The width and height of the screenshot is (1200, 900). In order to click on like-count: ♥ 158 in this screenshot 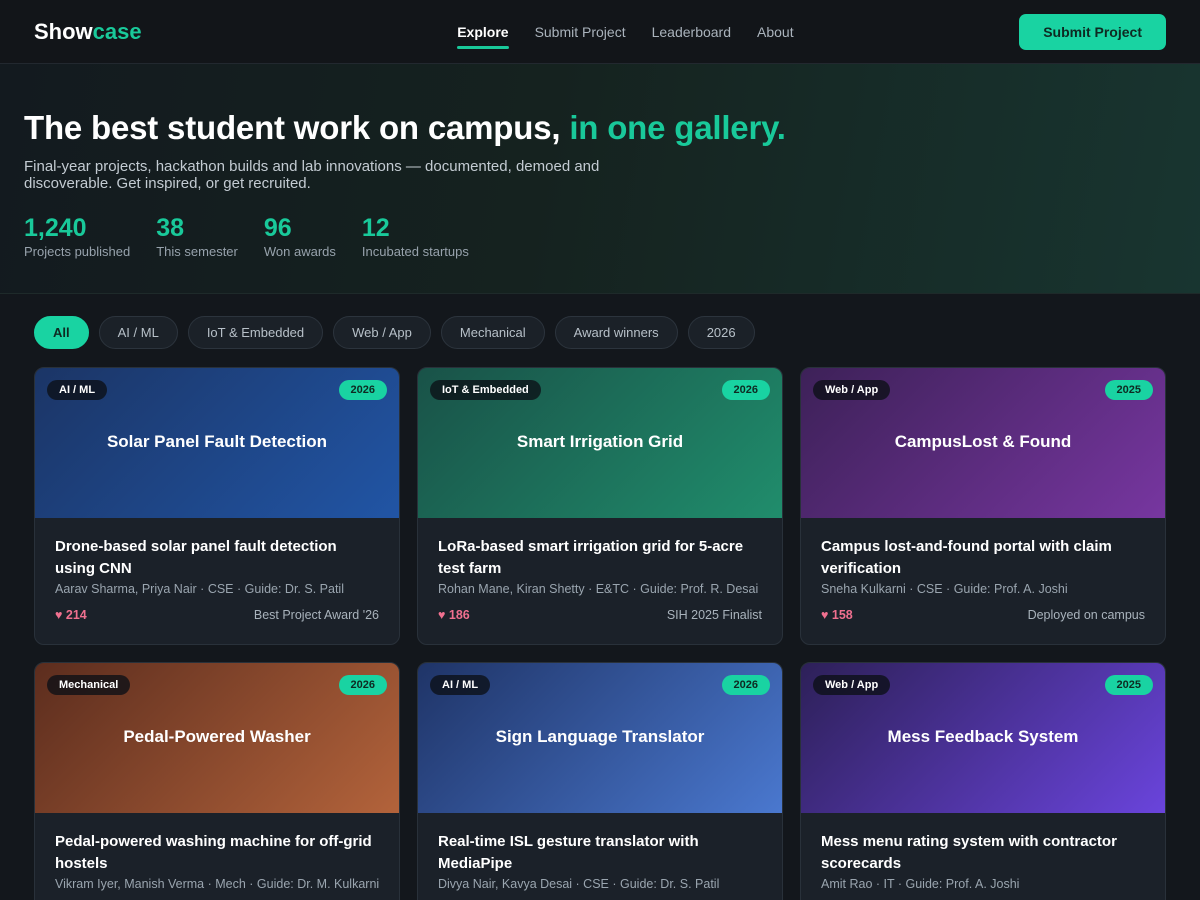, I will do `click(837, 615)`.